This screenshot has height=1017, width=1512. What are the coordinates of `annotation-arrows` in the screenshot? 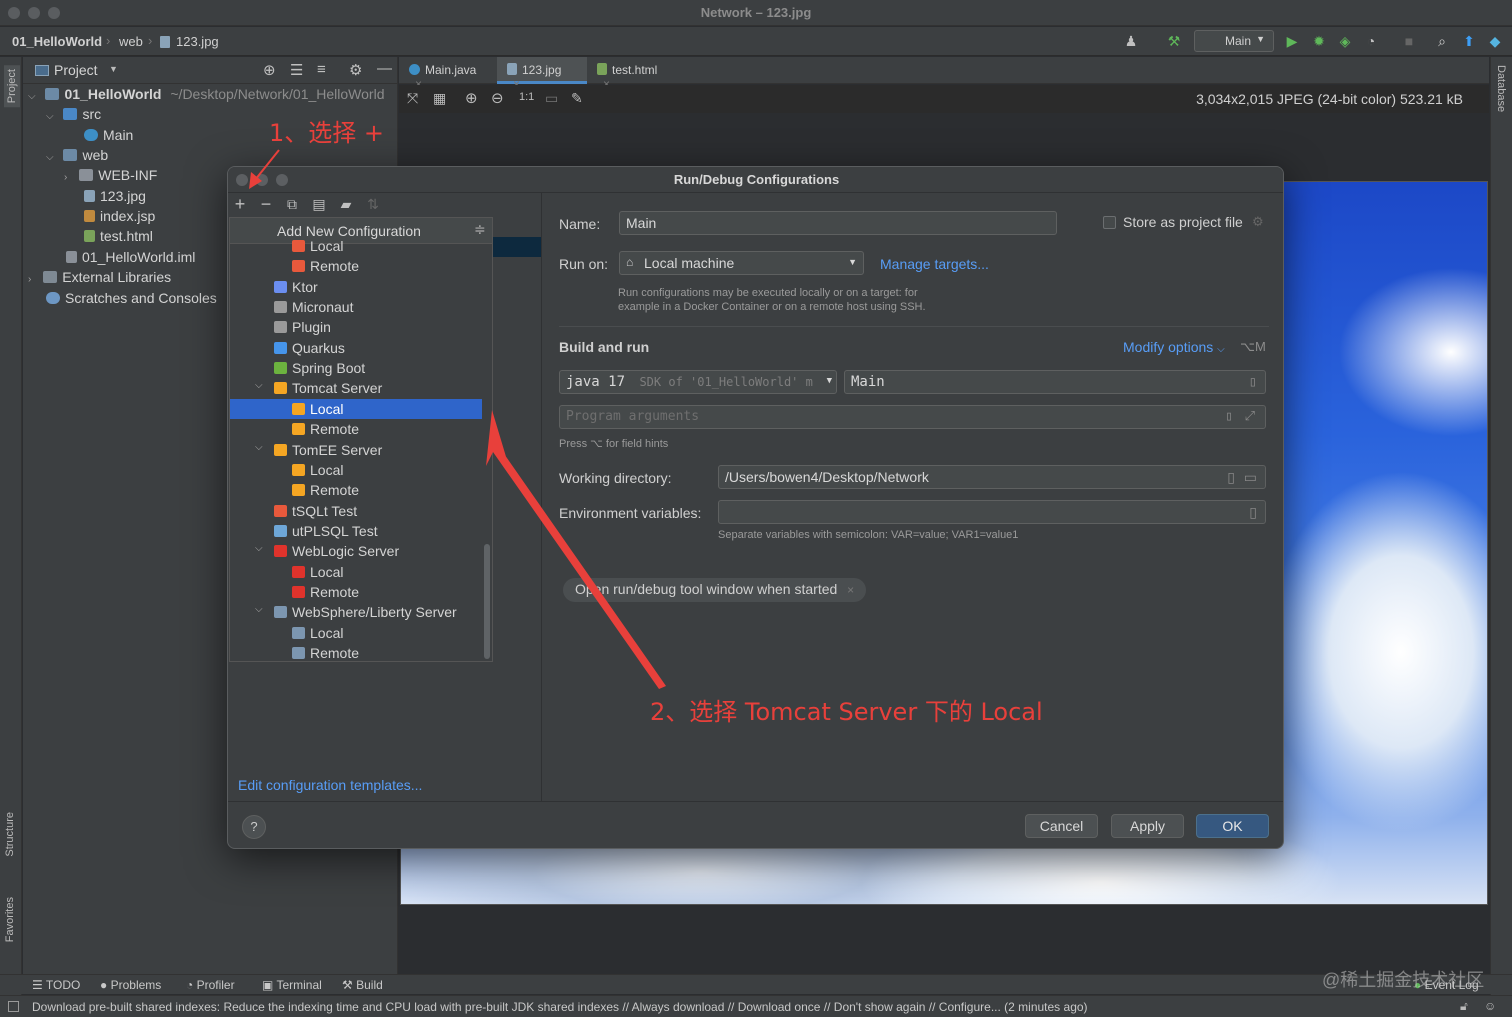 It's located at (457, 419).